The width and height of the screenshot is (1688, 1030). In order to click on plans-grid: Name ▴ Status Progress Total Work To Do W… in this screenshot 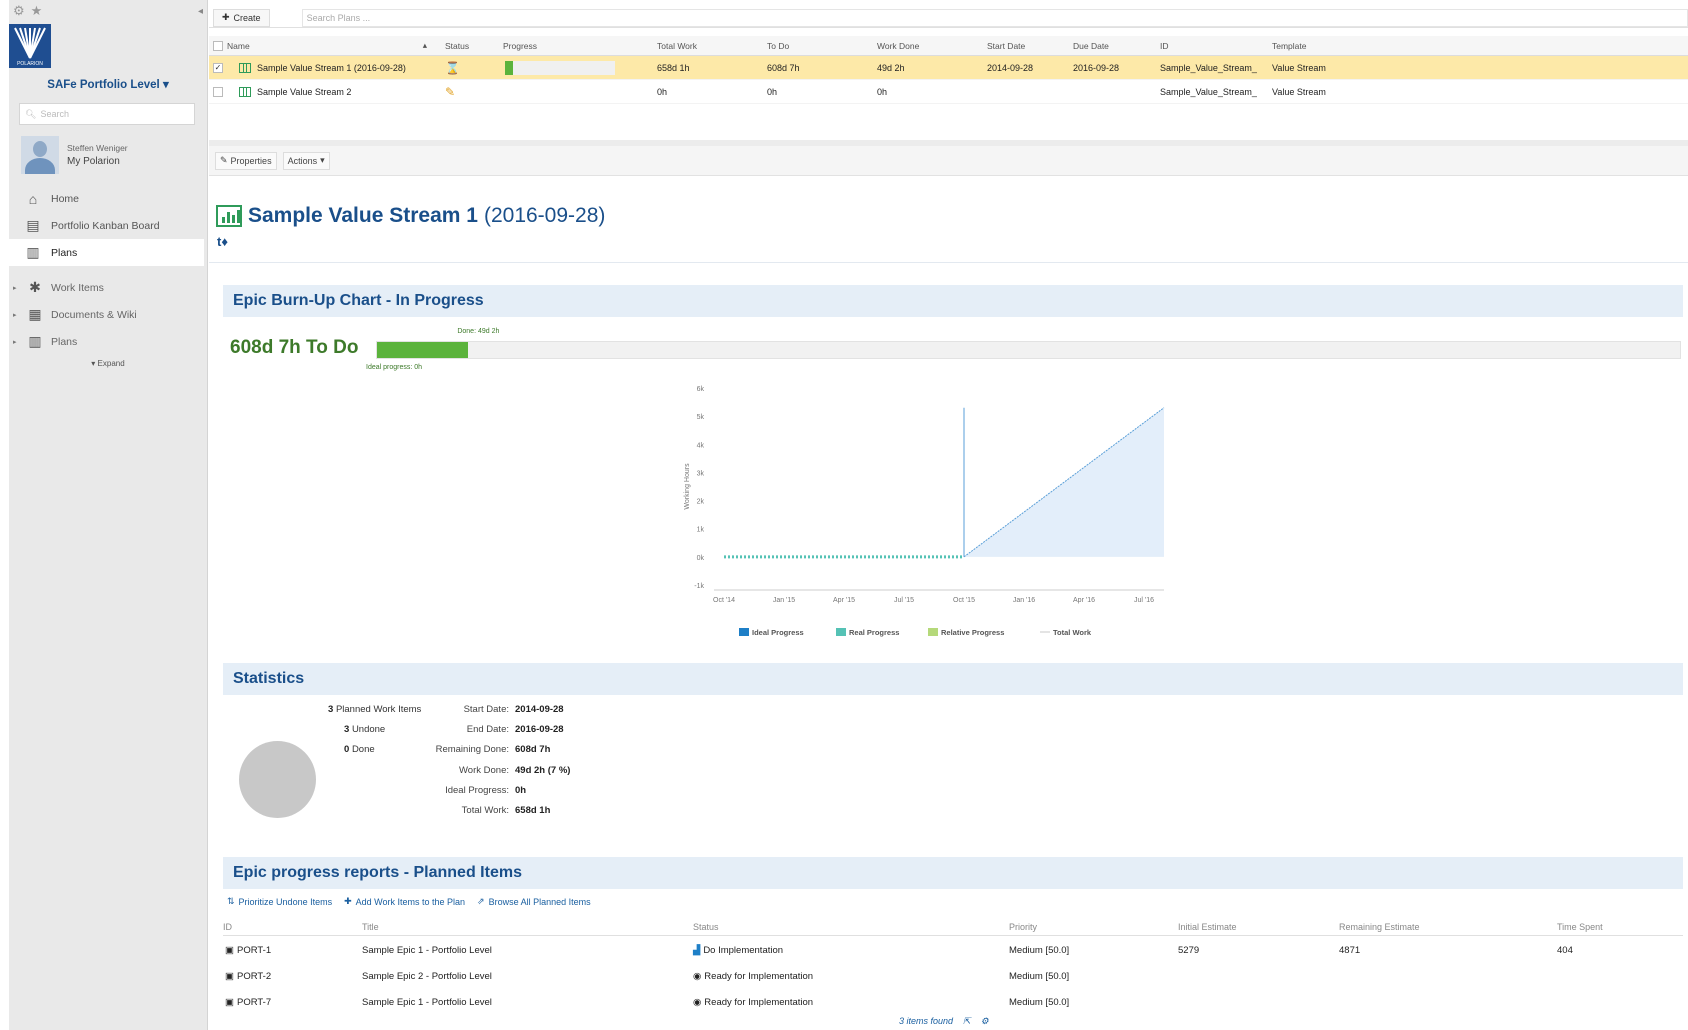, I will do `click(948, 70)`.